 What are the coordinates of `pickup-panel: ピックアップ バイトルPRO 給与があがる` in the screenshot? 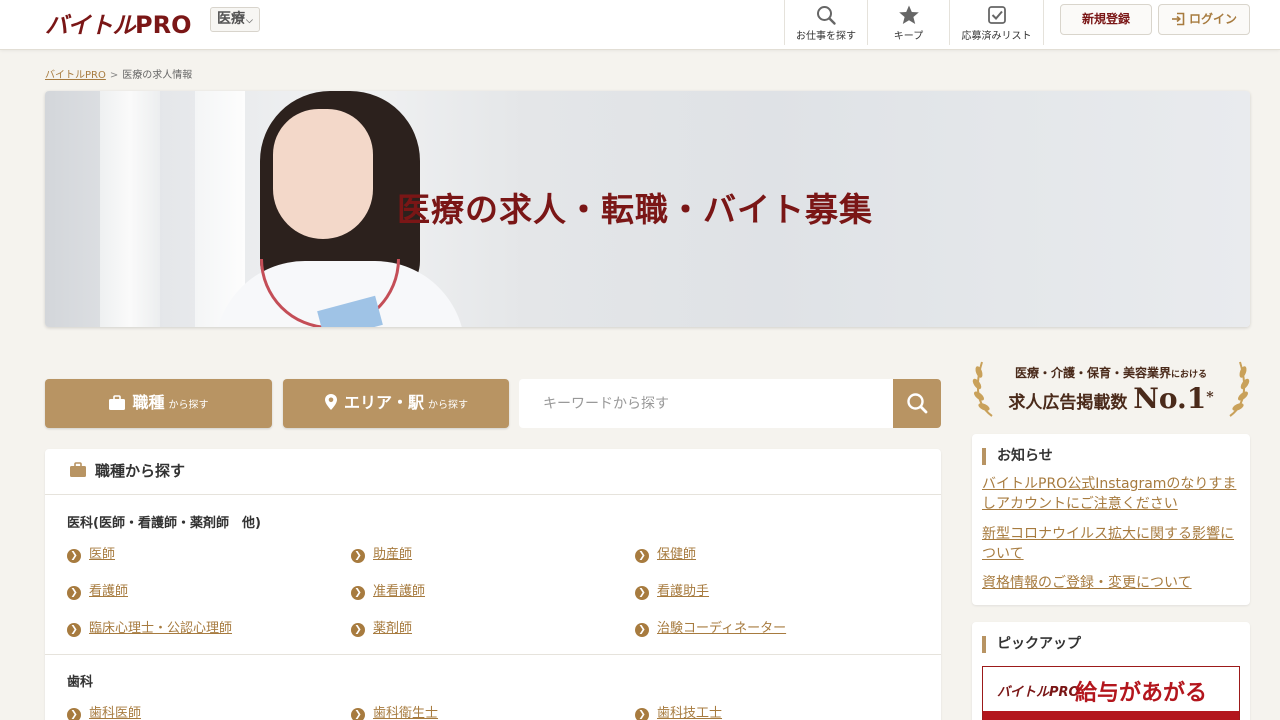 It's located at (1111, 671).